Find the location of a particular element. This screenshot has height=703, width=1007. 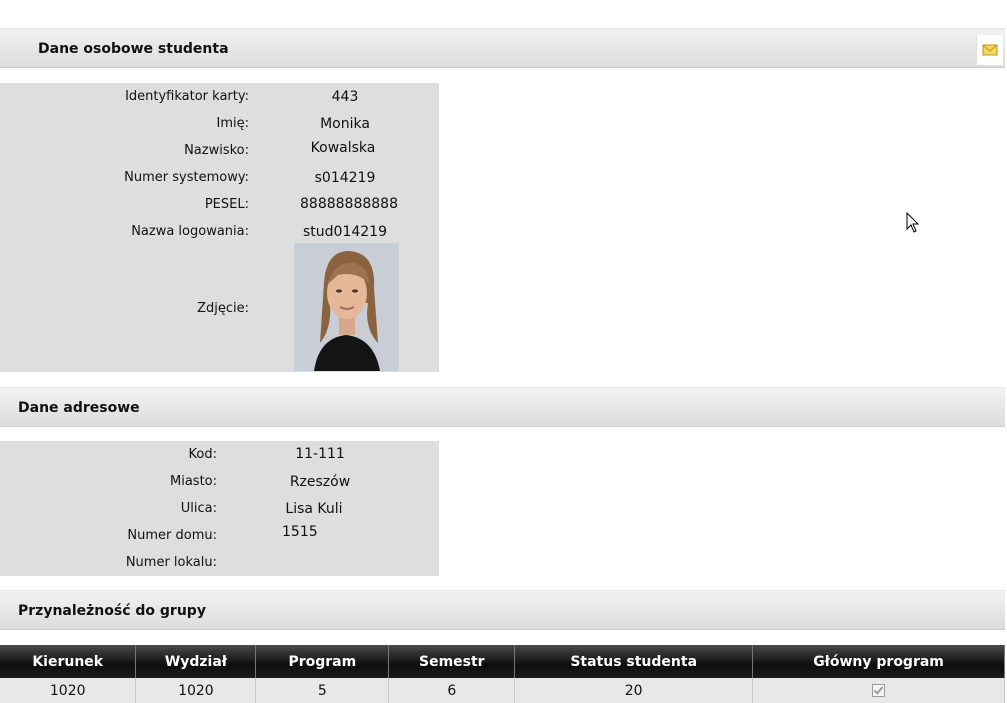

field-label: Kod: is located at coordinates (202, 454).